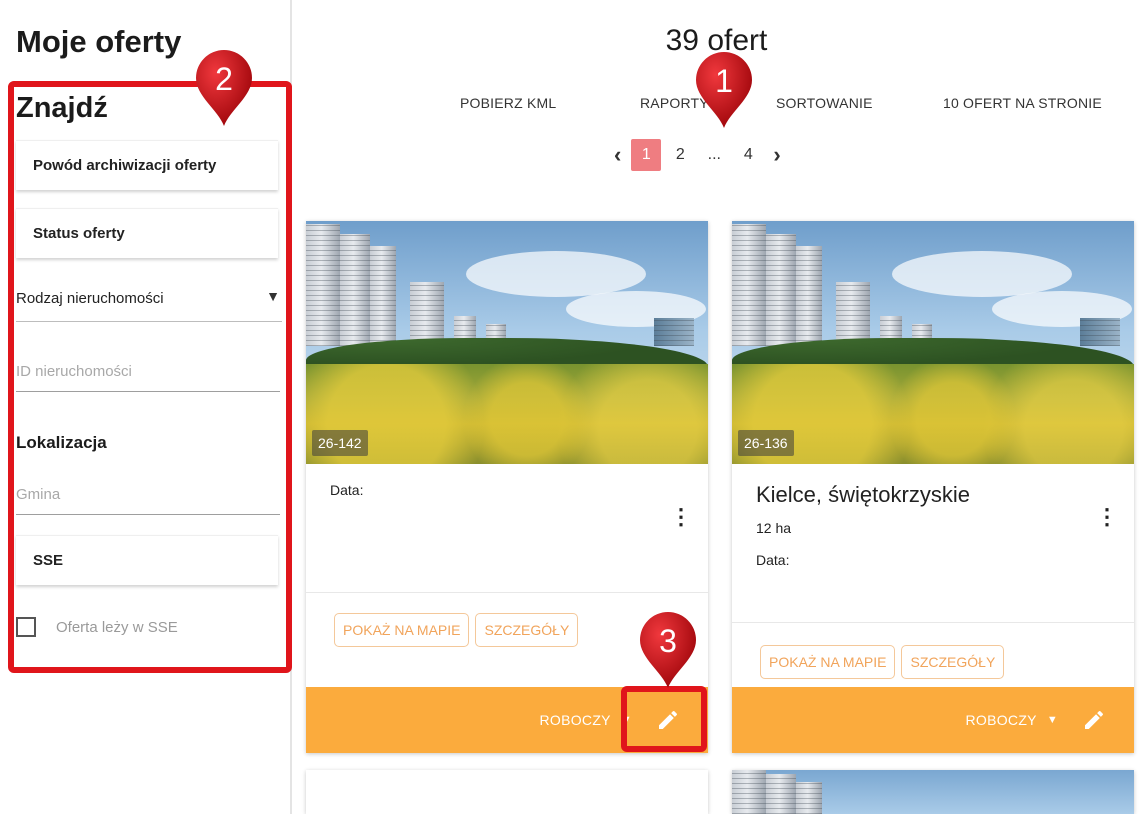 The image size is (1143, 814). I want to click on pagination: ‹ 1 2 ... 4 ›, so click(697, 155).